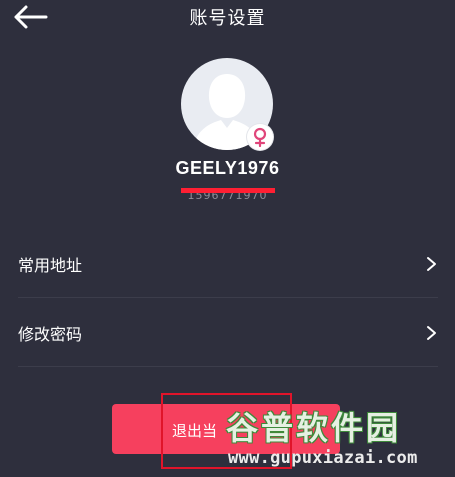  Describe the element at coordinates (50, 334) in the screenshot. I see `menu-item-label: 修改密码` at that location.